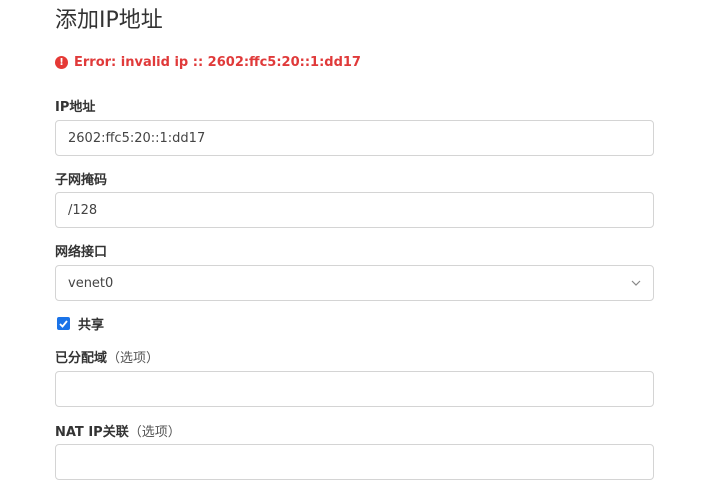 Image resolution: width=719 pixels, height=497 pixels. I want to click on network-interface-label: 网络接口, so click(81, 252).